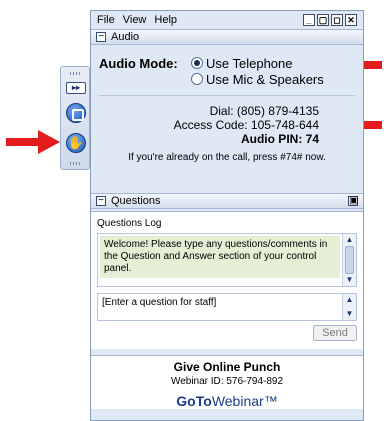 This screenshot has width=384, height=421. I want to click on mini-toolbar: ▸▸ ✋, so click(75, 118).